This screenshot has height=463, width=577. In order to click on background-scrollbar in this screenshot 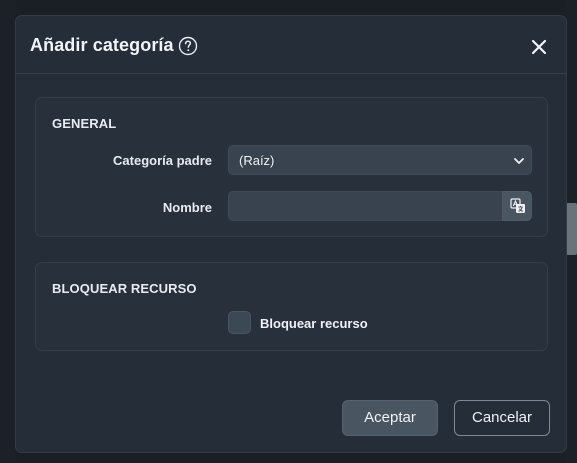, I will do `click(571, 229)`.